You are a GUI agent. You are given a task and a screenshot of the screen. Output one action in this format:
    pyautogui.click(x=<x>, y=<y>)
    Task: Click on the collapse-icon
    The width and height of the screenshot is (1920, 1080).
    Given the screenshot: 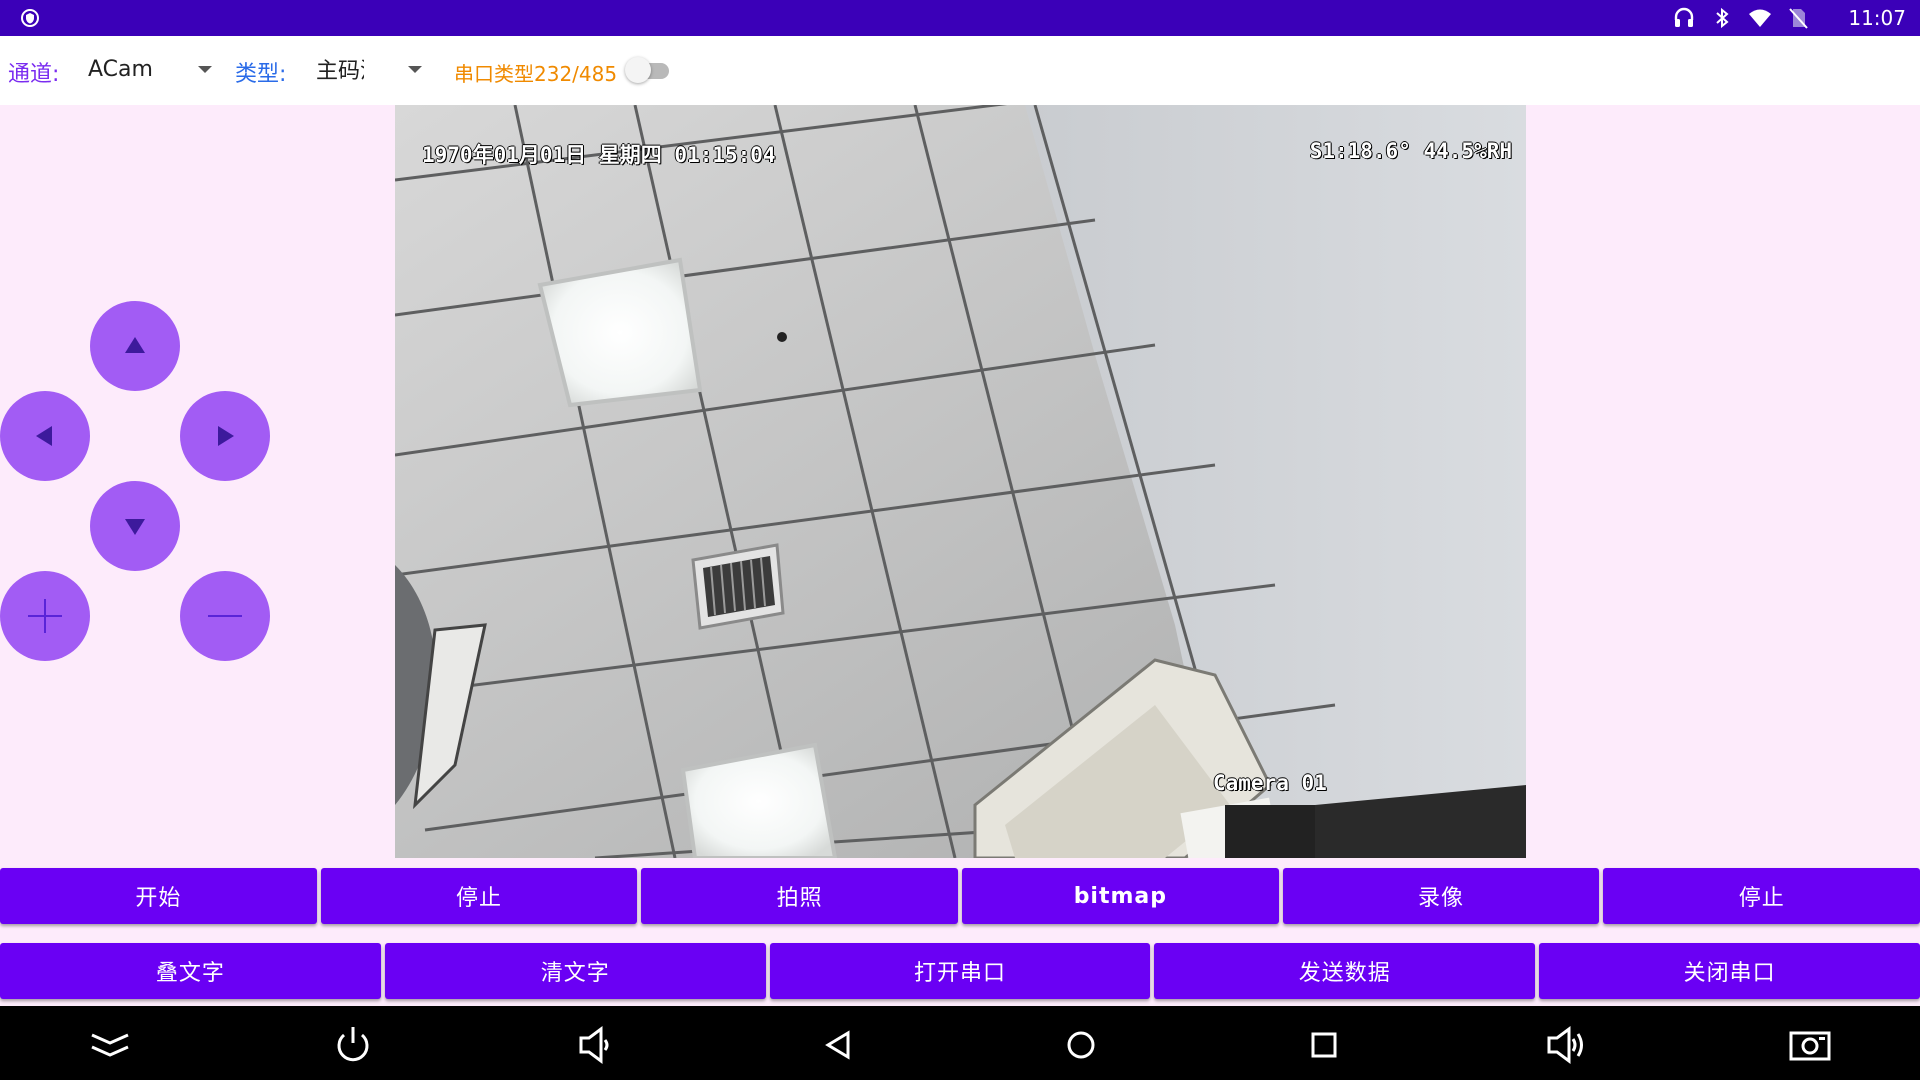 What is the action you would take?
    pyautogui.click(x=110, y=1045)
    